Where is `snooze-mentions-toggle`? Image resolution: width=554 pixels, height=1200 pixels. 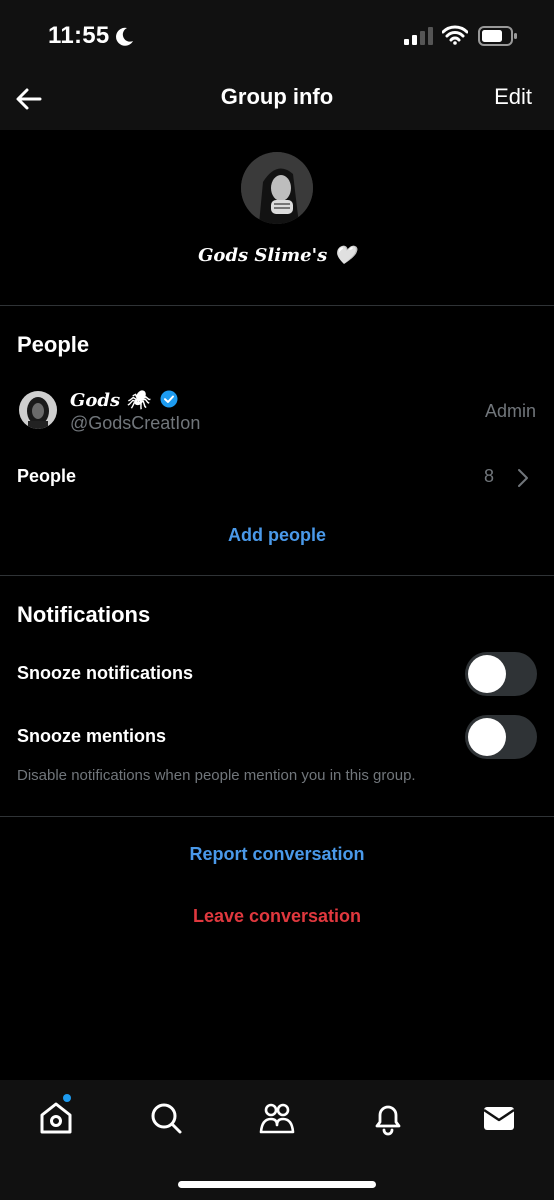
snooze-mentions-toggle is located at coordinates (501, 737).